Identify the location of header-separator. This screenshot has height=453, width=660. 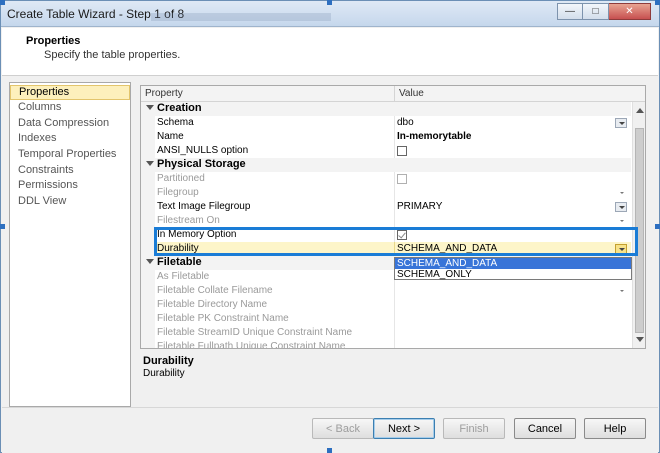
(394, 94).